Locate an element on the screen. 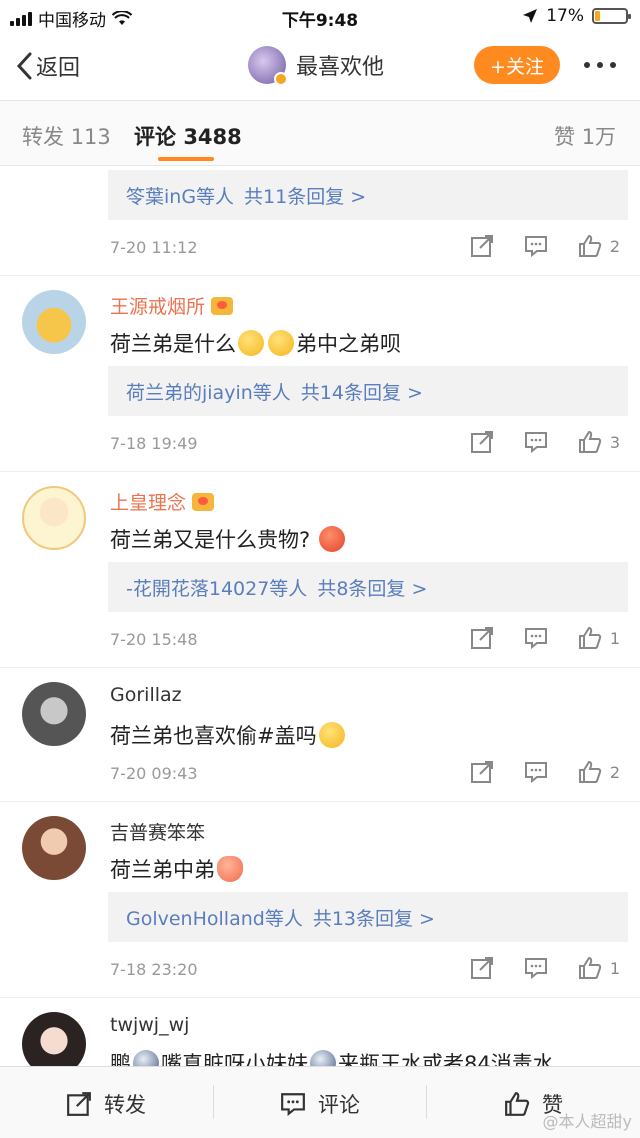  comment-username: 王源戒烟所 is located at coordinates (172, 305).